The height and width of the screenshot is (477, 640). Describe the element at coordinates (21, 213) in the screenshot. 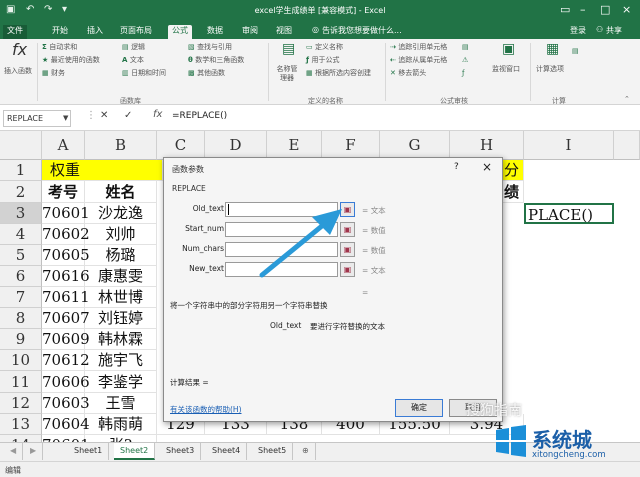

I see `row-header: 3` at that location.